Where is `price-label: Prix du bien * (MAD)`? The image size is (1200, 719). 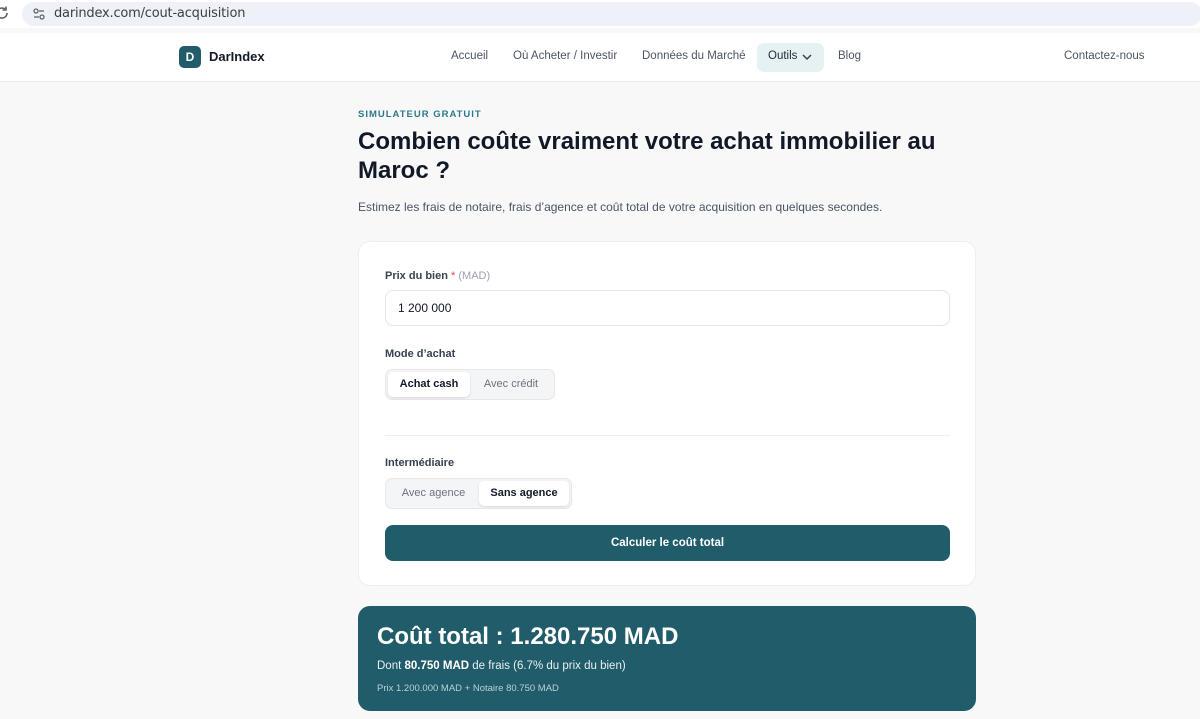
price-label: Prix du bien * (MAD) is located at coordinates (437, 276).